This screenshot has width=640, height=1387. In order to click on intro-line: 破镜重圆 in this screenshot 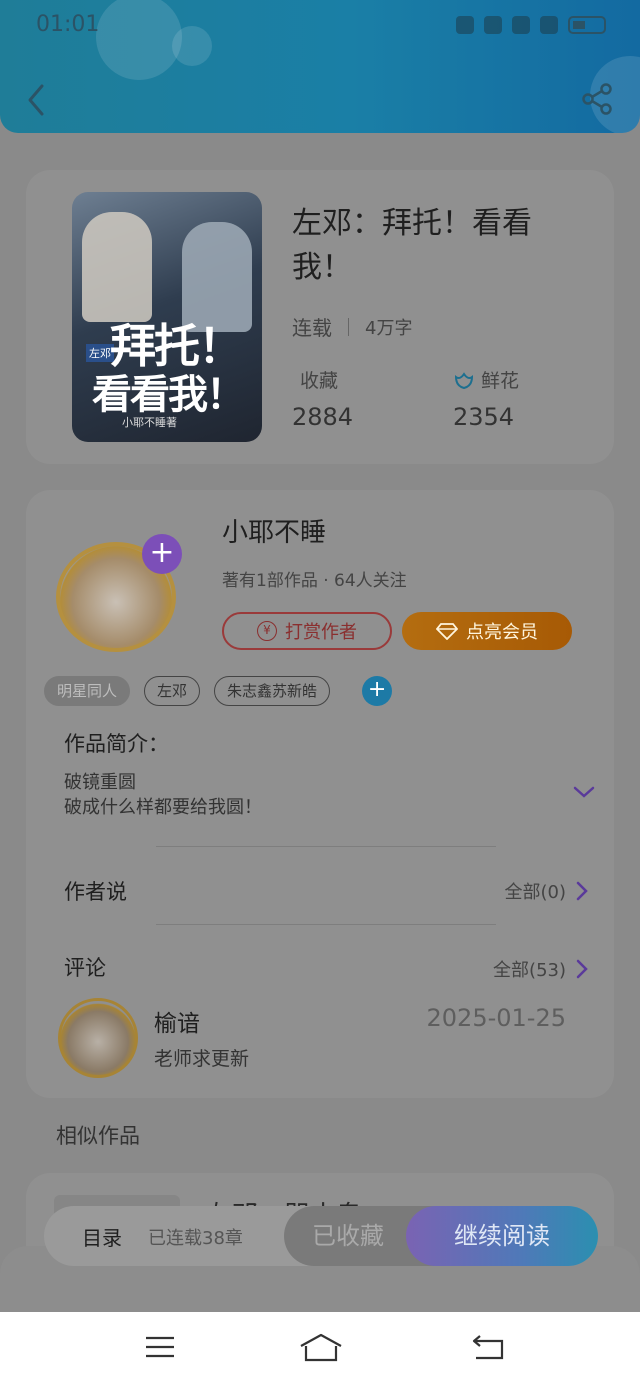, I will do `click(100, 782)`.